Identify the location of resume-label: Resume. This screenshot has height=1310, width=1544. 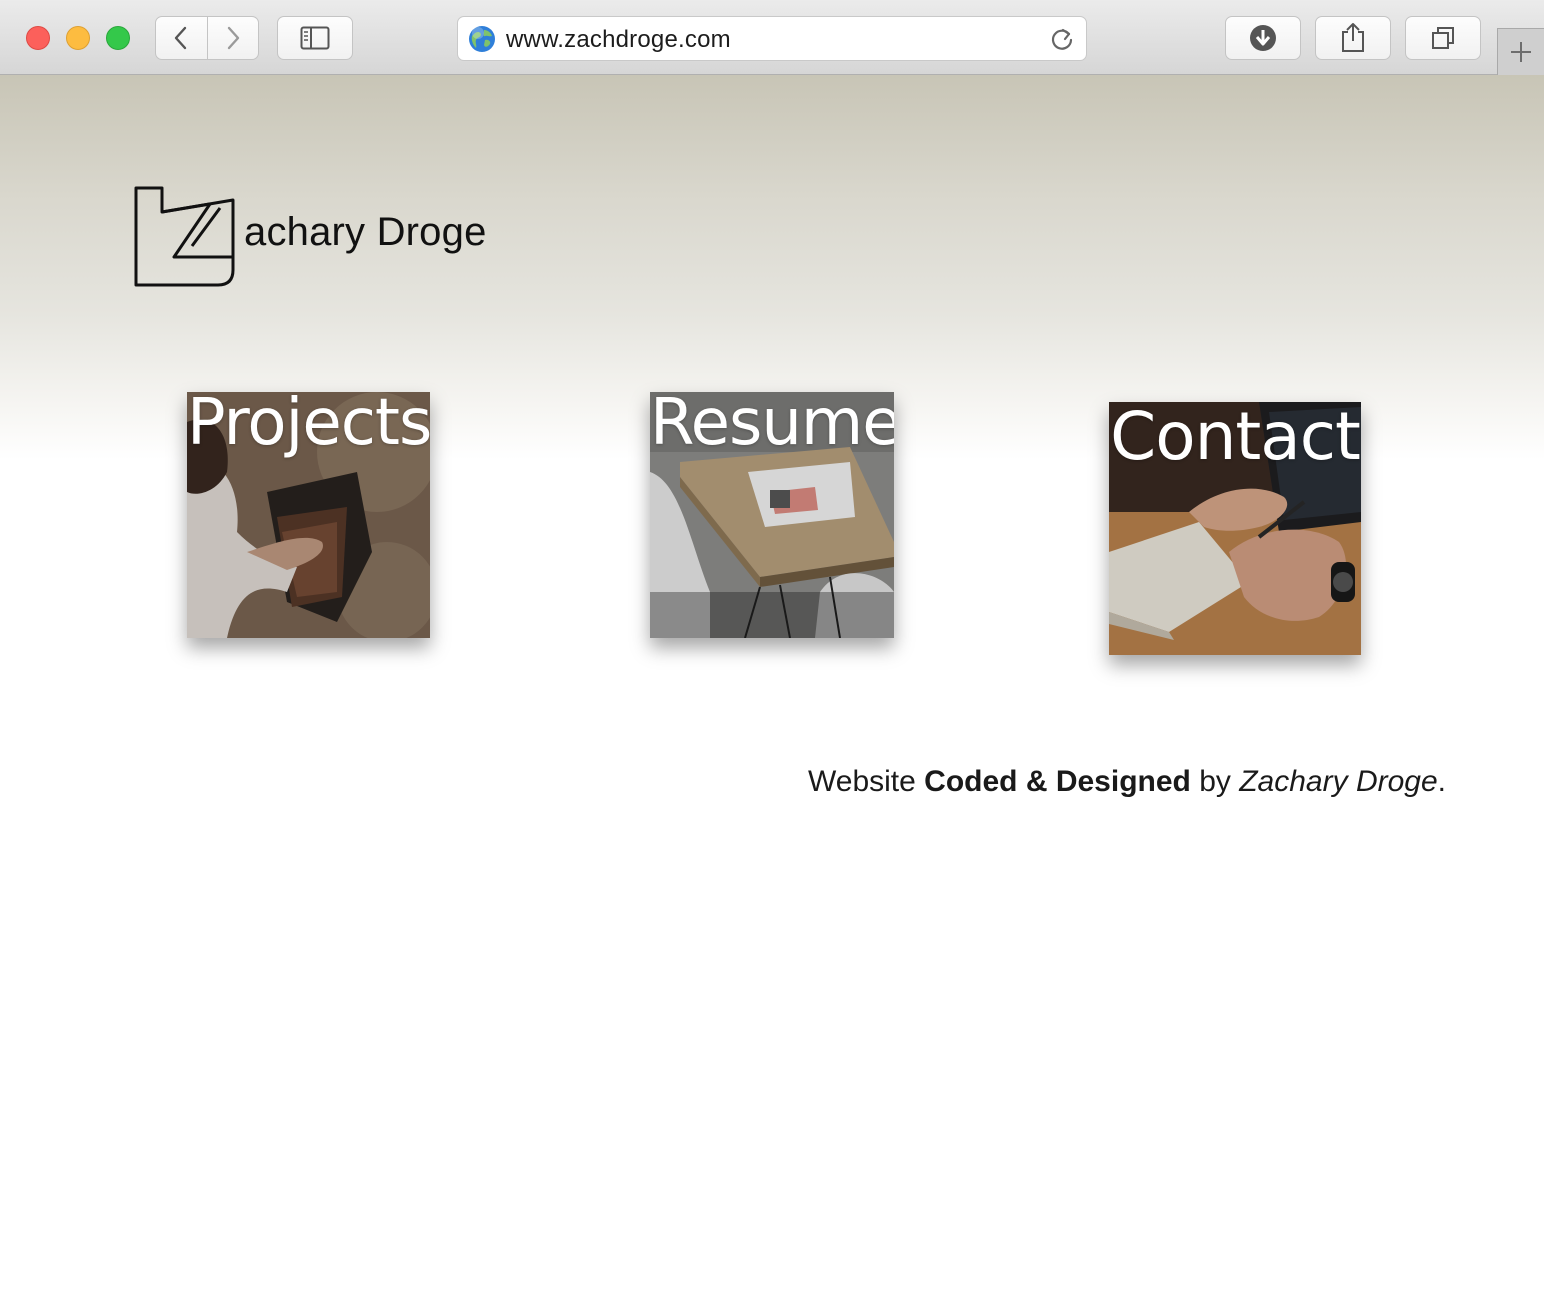
(772, 426).